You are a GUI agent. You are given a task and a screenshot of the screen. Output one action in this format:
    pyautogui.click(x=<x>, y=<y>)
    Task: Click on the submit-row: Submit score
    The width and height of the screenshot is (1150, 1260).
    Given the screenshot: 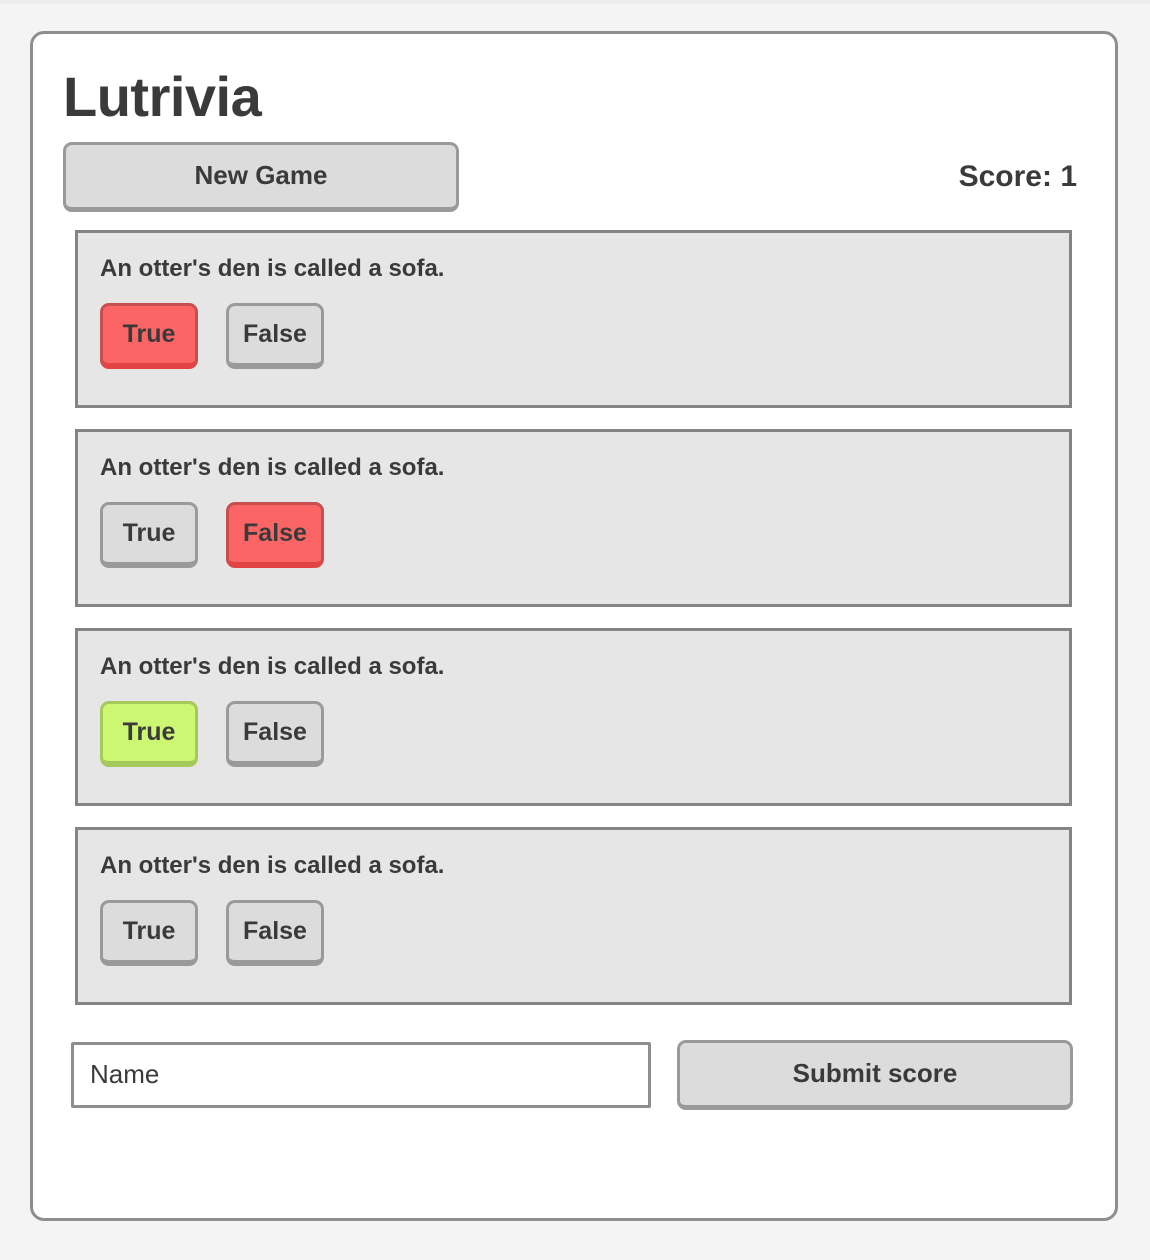 What is the action you would take?
    pyautogui.click(x=574, y=1068)
    